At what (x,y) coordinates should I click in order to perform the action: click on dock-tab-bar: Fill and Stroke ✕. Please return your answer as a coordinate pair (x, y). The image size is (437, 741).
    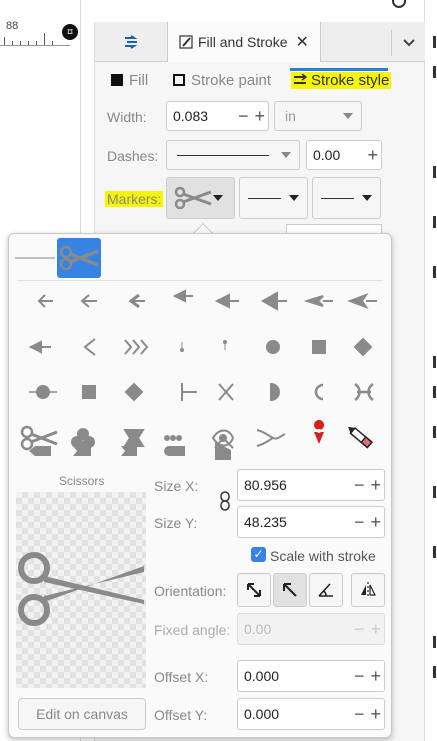
    Looking at the image, I should click on (260, 42).